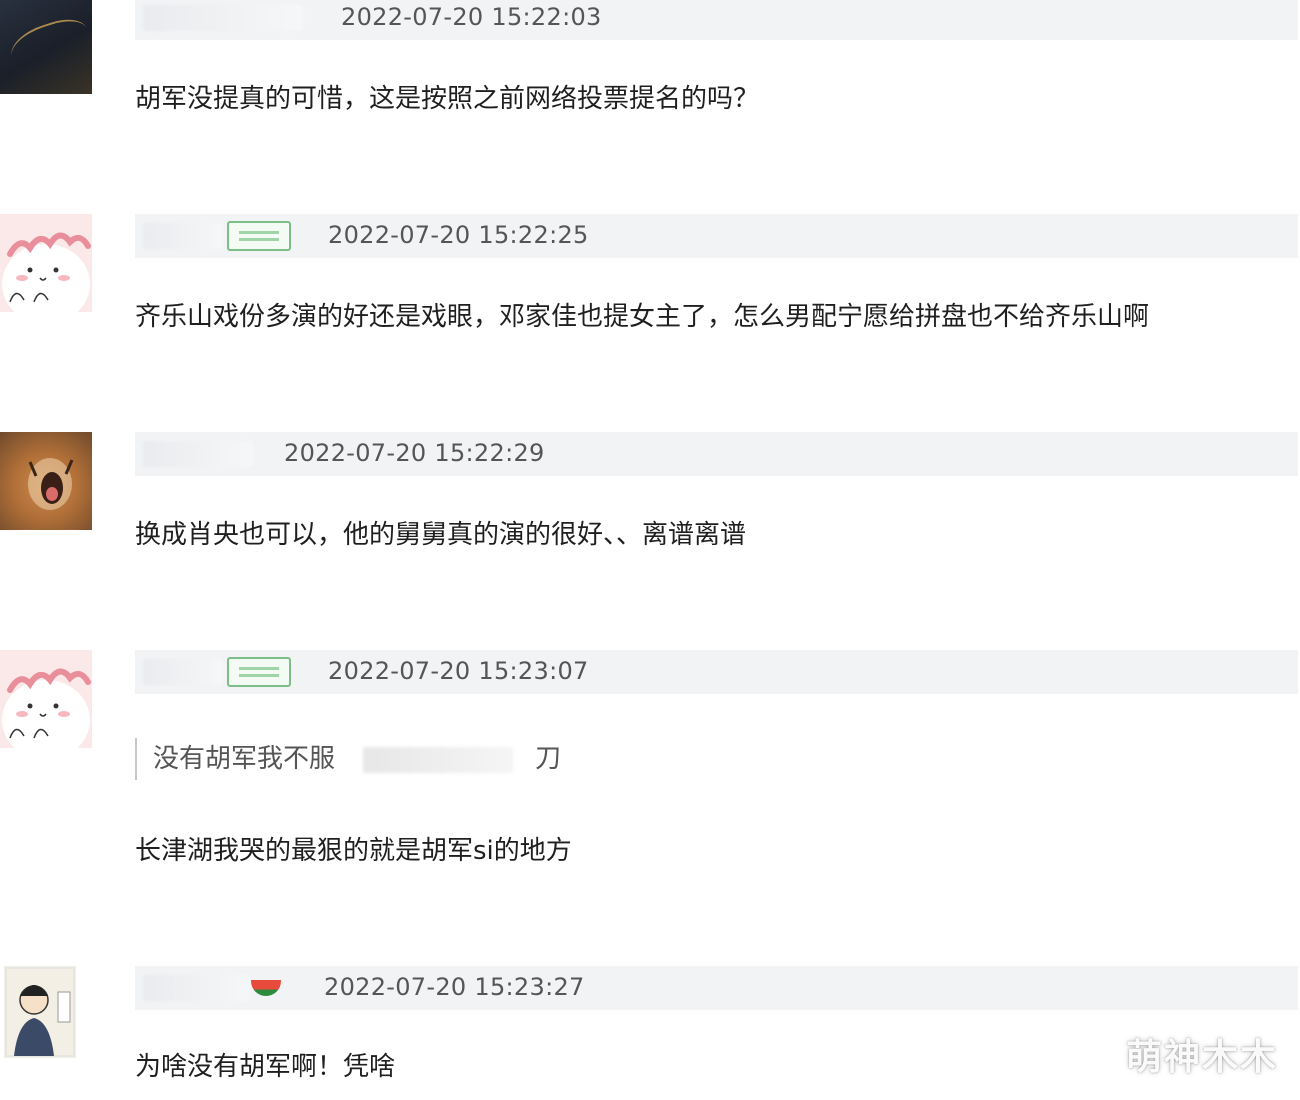  What do you see at coordinates (244, 759) in the screenshot?
I see `quoted-text: 没有胡军我不服` at bounding box center [244, 759].